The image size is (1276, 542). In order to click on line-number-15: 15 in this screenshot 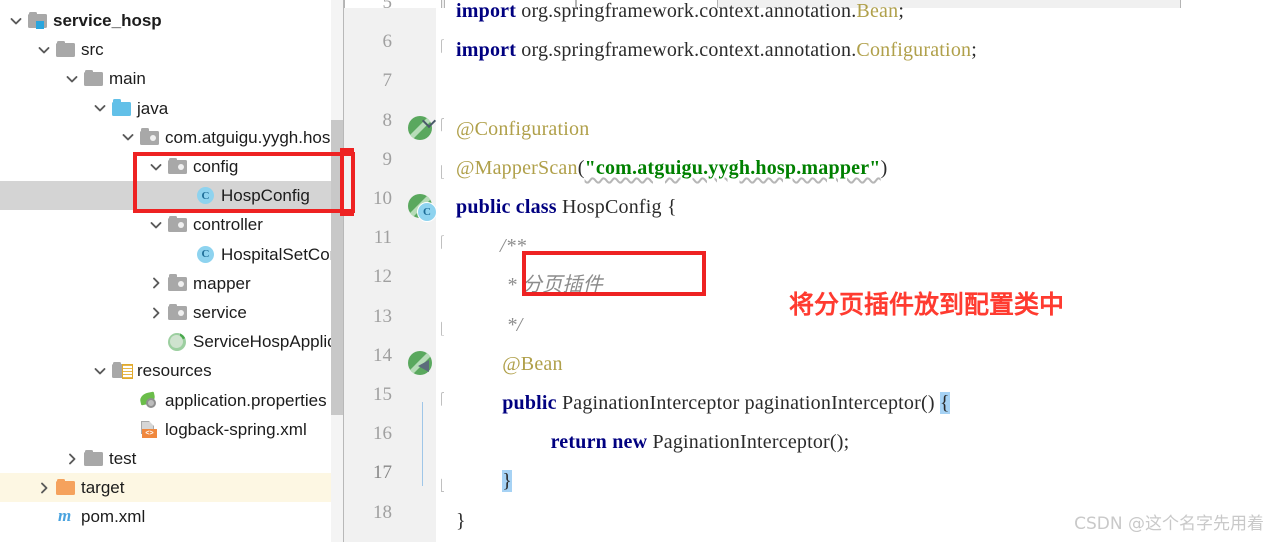, I will do `click(370, 395)`.